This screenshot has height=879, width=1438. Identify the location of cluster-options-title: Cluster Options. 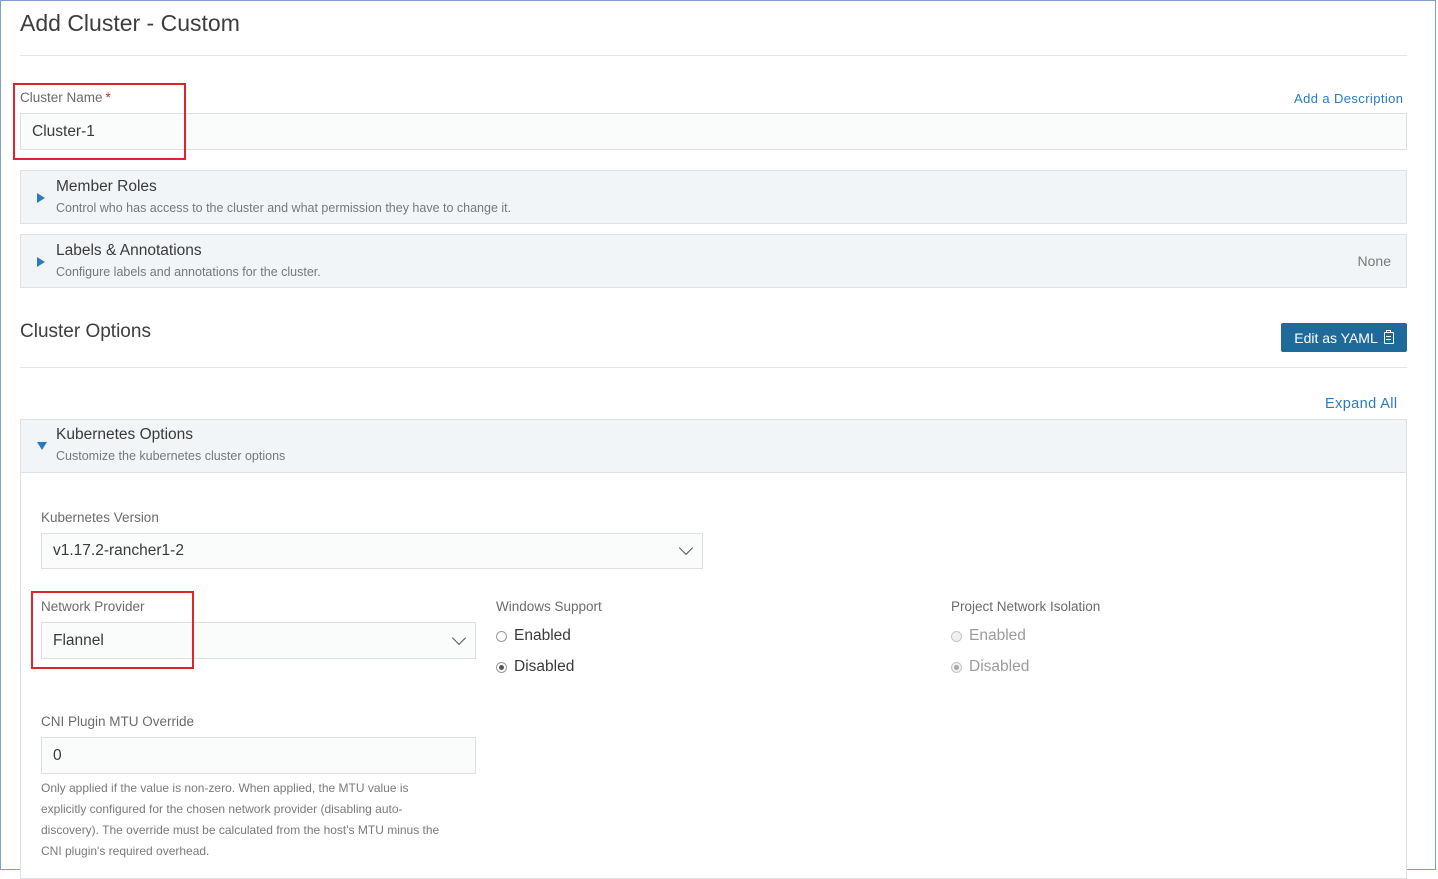
(85, 331).